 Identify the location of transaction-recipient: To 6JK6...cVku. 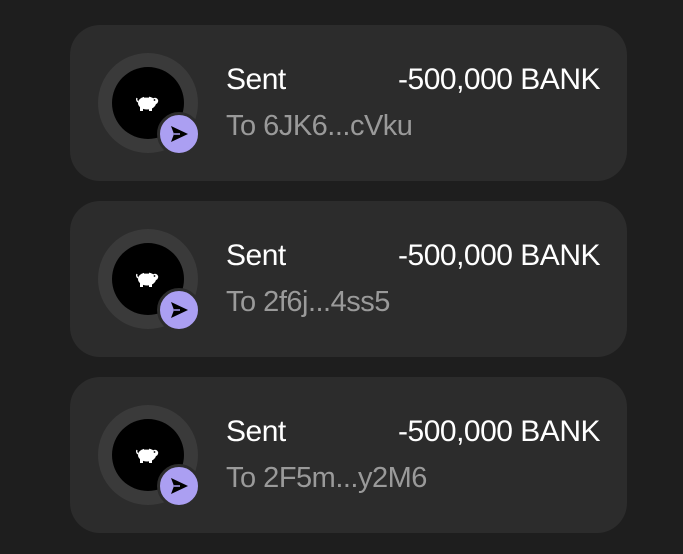
(319, 126).